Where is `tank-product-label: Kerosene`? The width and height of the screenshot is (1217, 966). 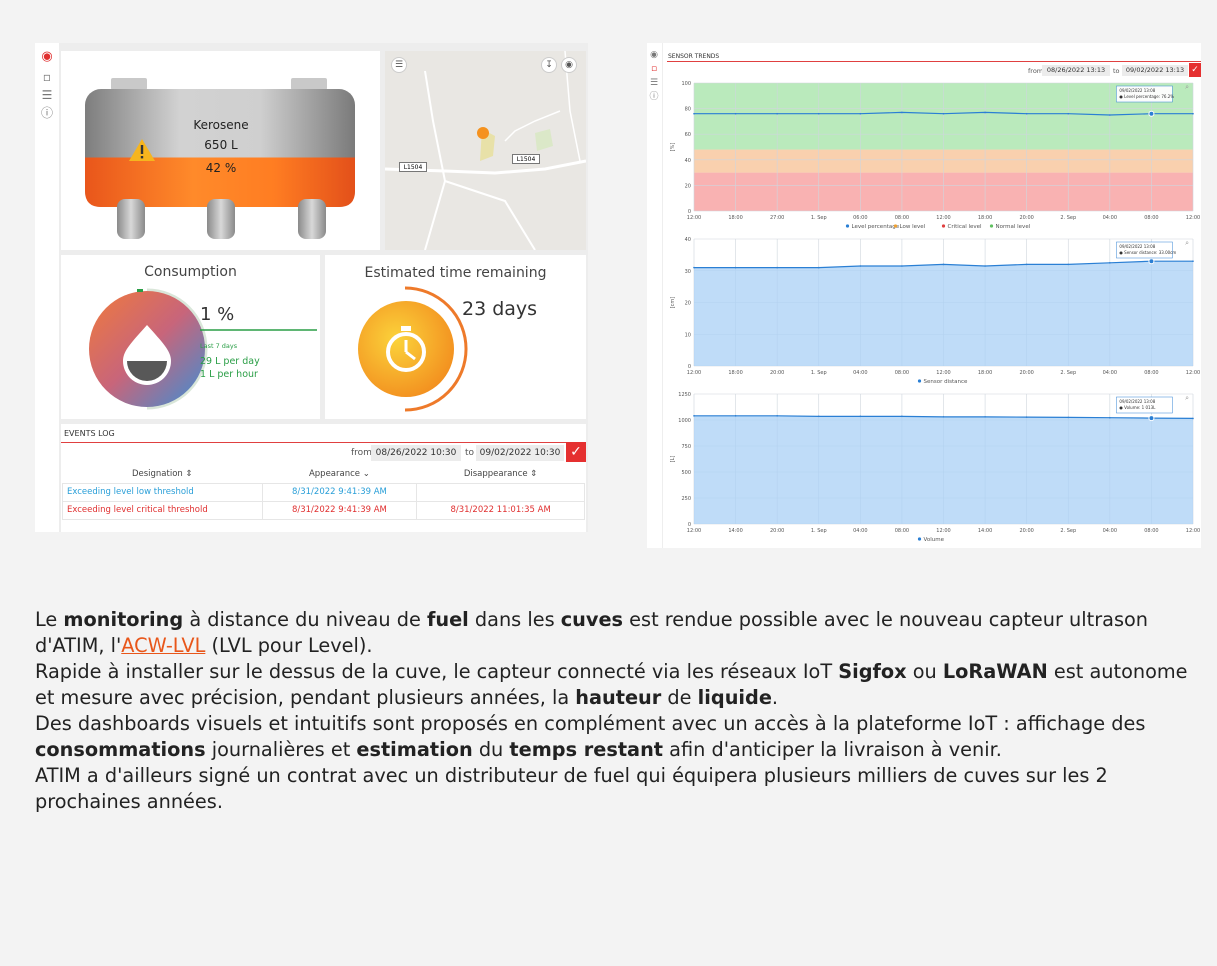 tank-product-label: Kerosene is located at coordinates (221, 125).